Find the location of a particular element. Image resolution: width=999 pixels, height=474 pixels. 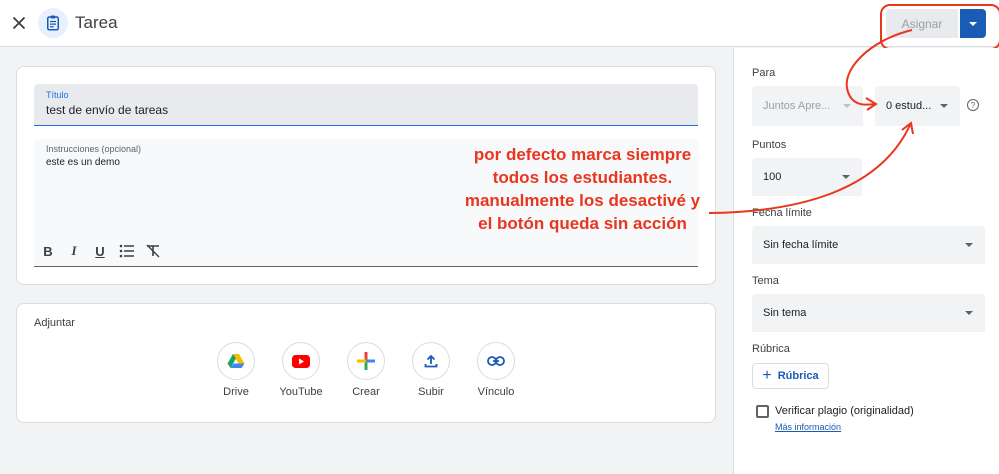

link-button is located at coordinates (496, 361).